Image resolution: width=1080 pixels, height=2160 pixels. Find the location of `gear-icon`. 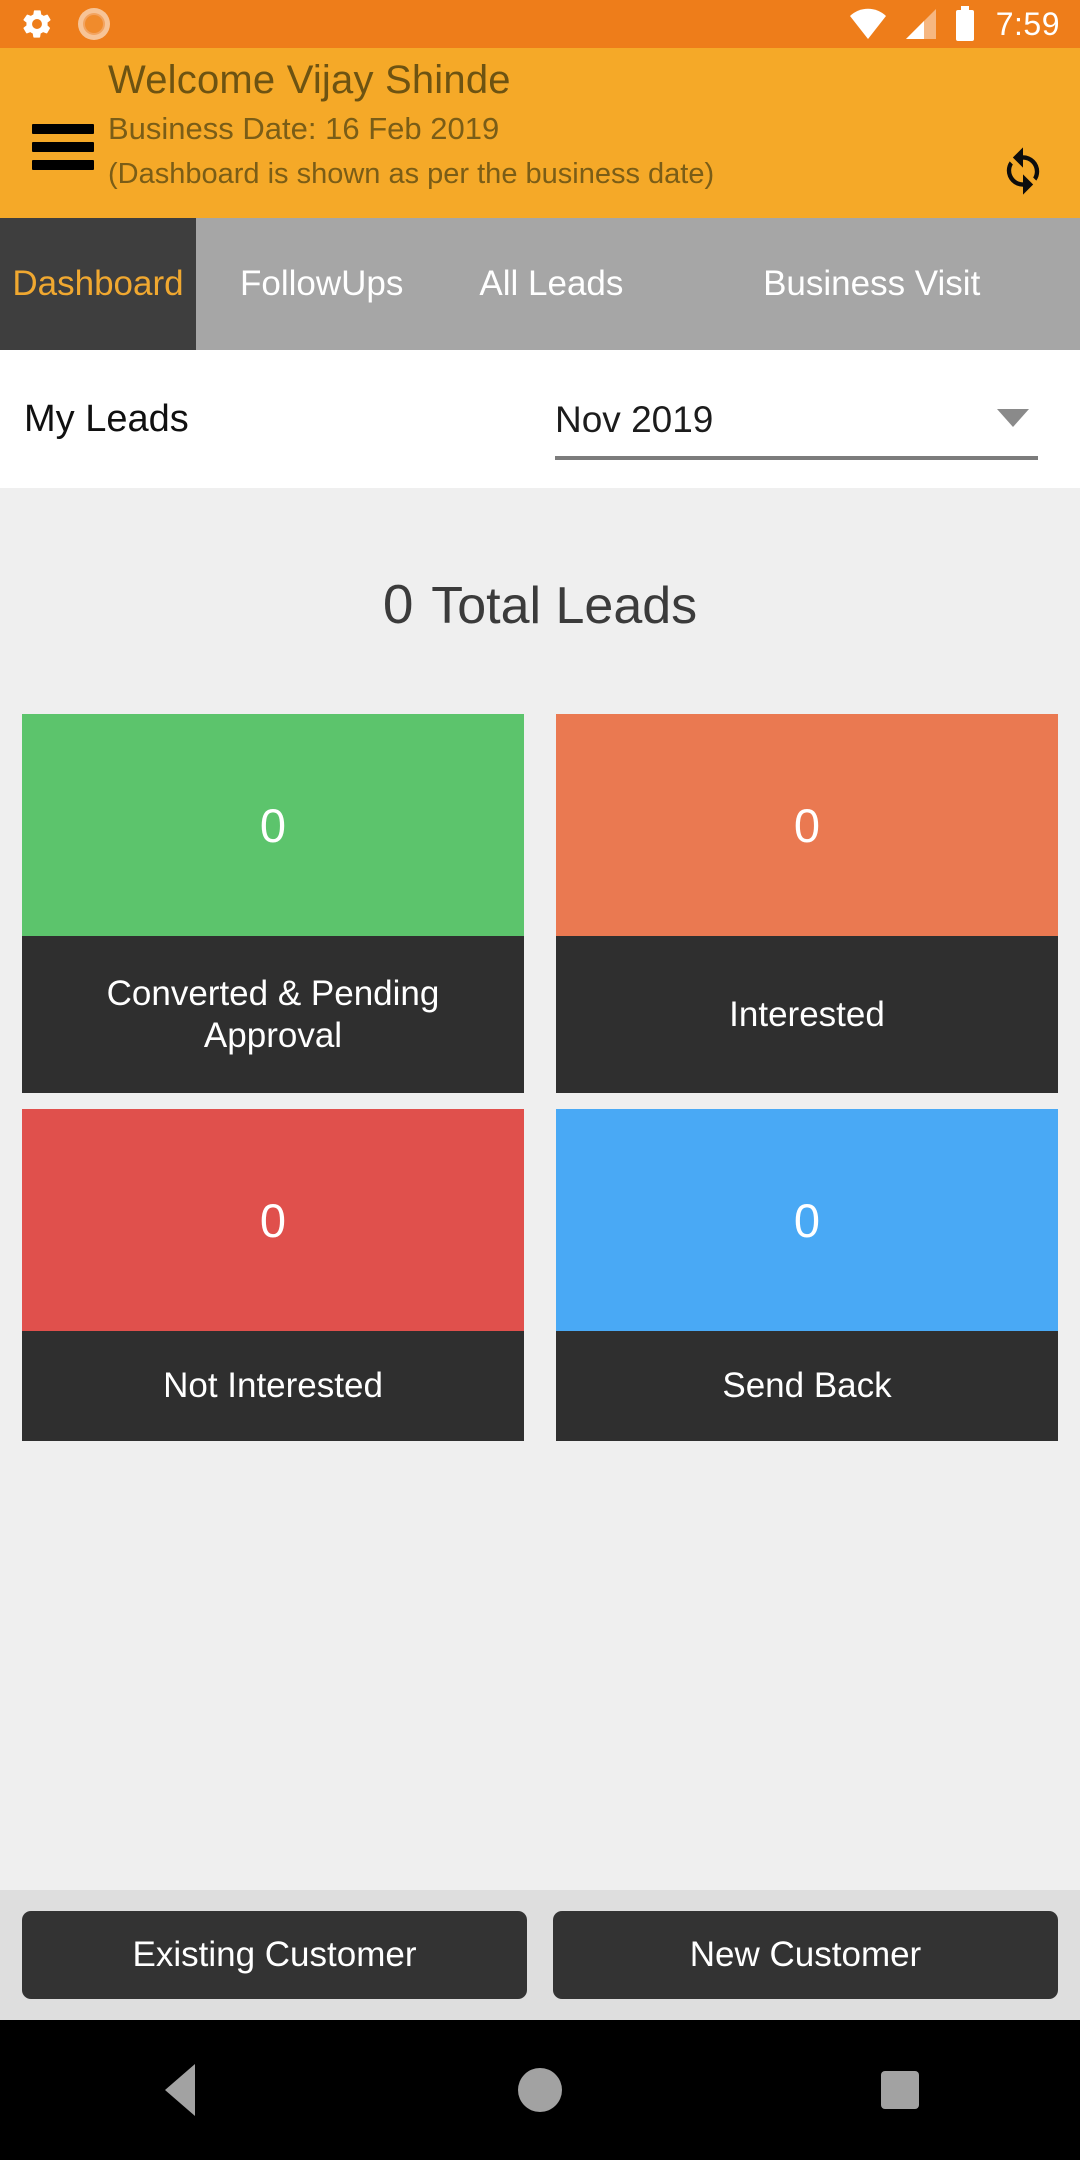

gear-icon is located at coordinates (37, 24).